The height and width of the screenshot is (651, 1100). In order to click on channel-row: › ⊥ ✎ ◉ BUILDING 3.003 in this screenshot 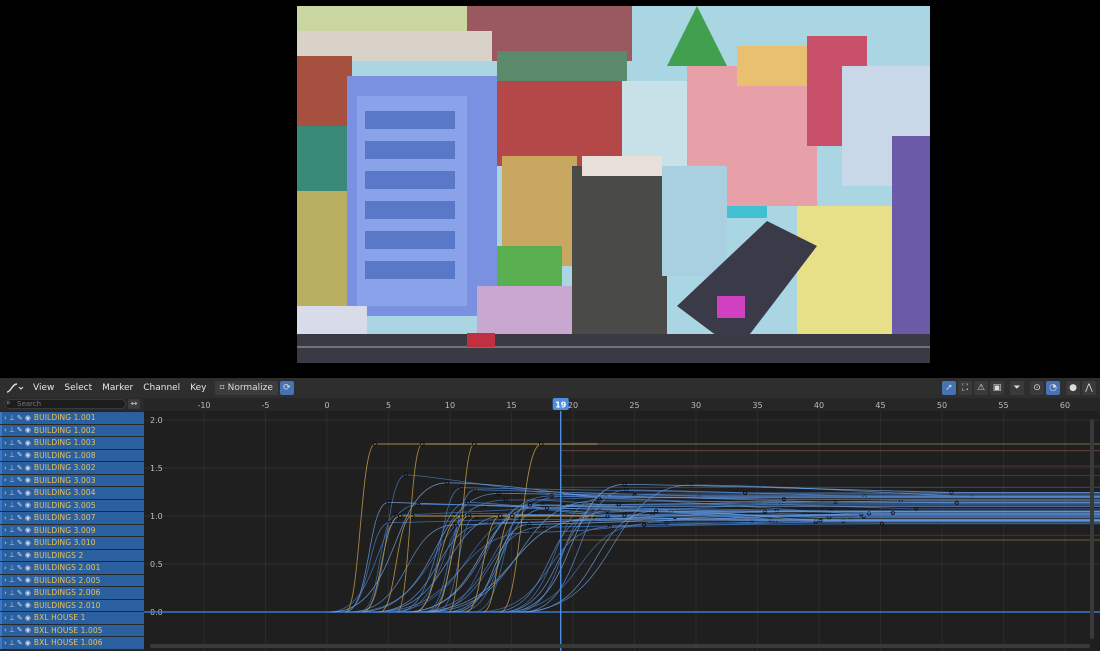, I will do `click(72, 480)`.